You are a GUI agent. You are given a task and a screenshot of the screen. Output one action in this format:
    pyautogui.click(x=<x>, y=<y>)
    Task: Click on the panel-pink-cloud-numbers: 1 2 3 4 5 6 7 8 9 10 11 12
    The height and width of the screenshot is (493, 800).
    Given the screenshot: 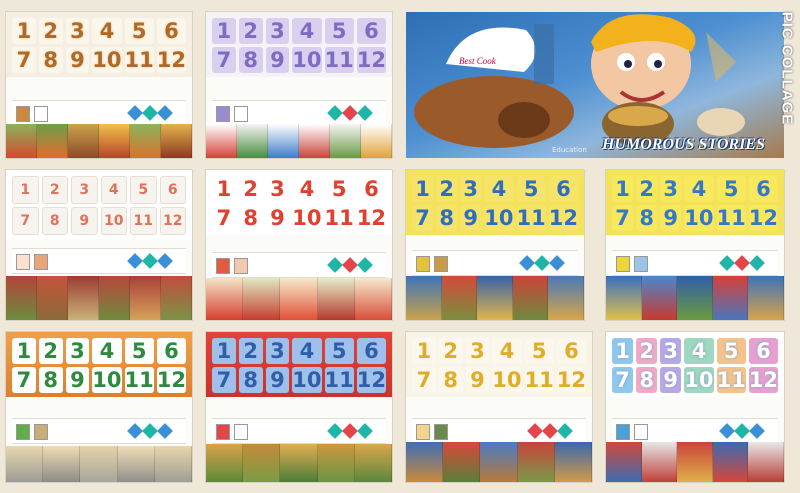 What is the action you would take?
    pyautogui.click(x=695, y=407)
    